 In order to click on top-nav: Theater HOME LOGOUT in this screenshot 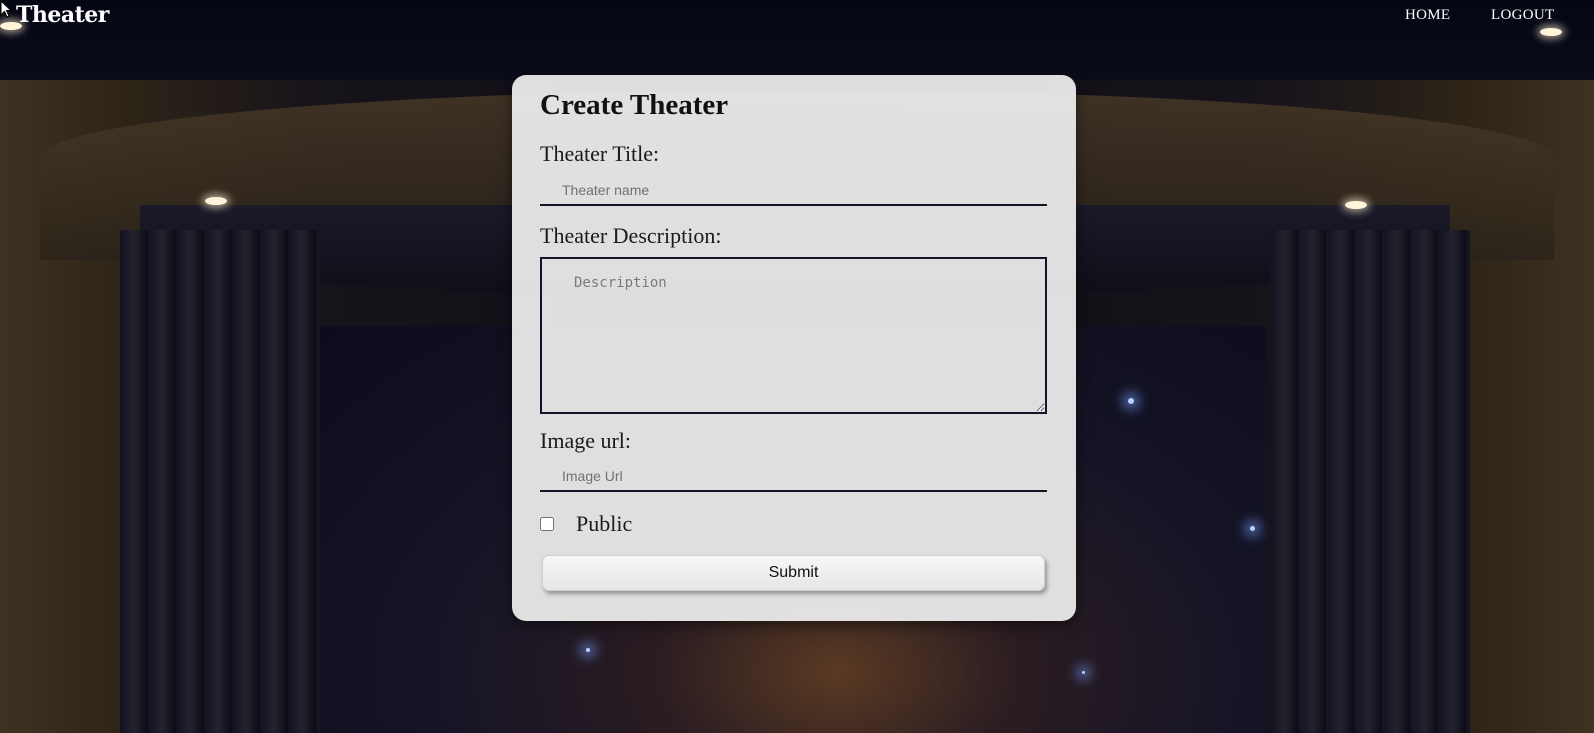, I will do `click(797, 16)`.